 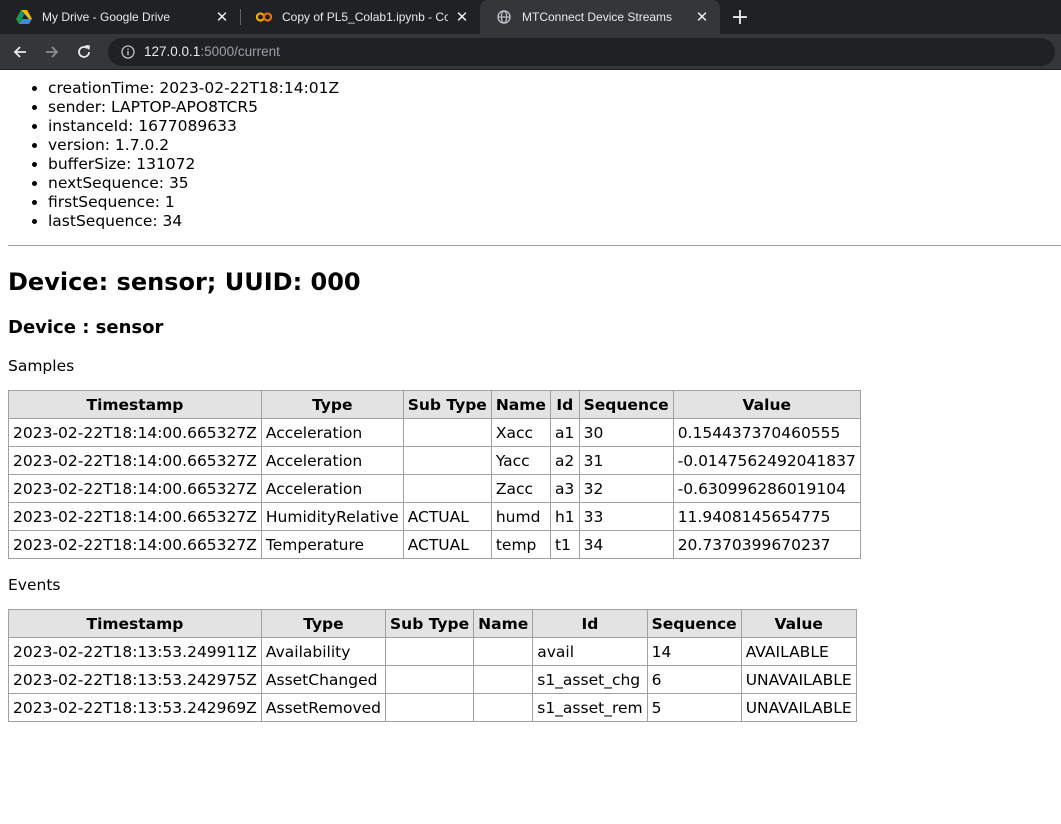 What do you see at coordinates (41, 366) in the screenshot?
I see `samples-label: Samples` at bounding box center [41, 366].